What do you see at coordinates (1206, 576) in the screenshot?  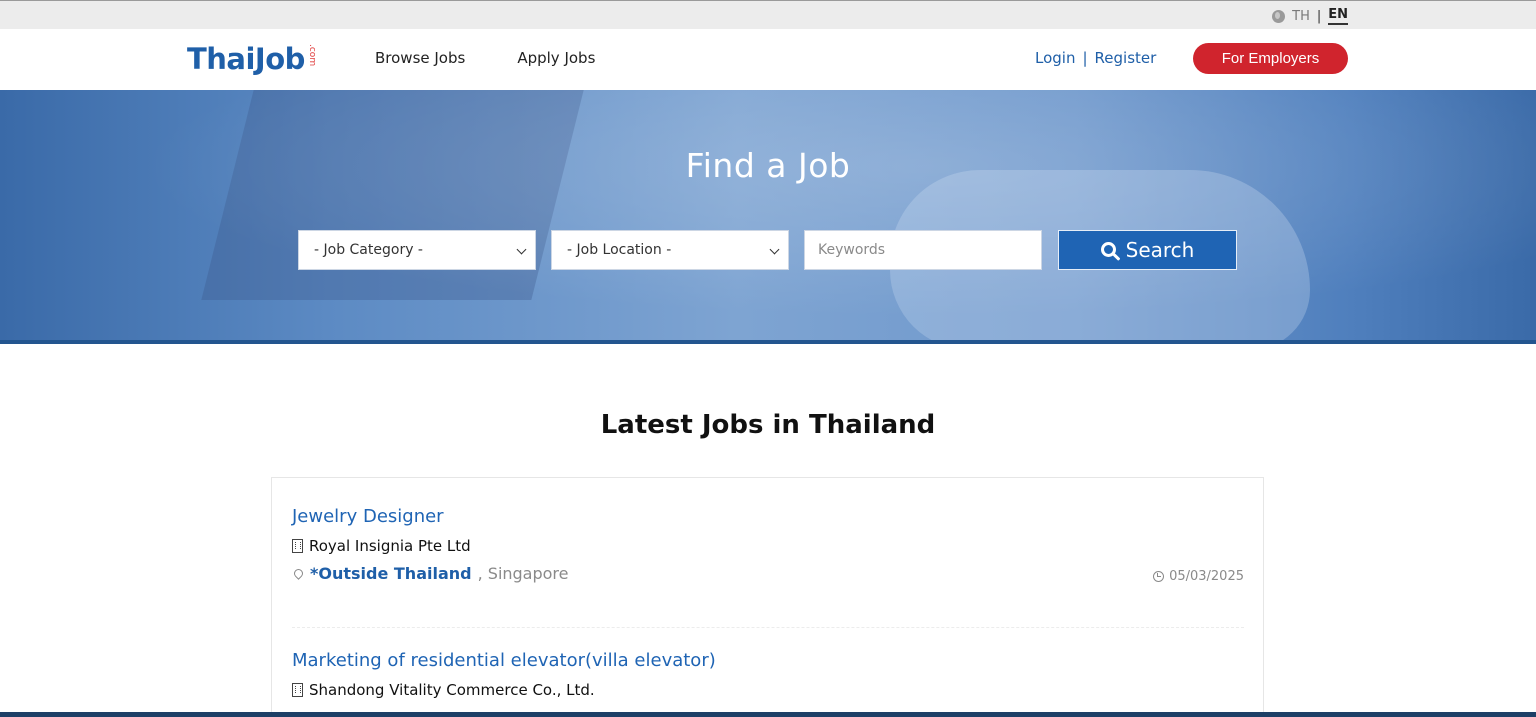 I see `post-date-value: 05/03/2025` at bounding box center [1206, 576].